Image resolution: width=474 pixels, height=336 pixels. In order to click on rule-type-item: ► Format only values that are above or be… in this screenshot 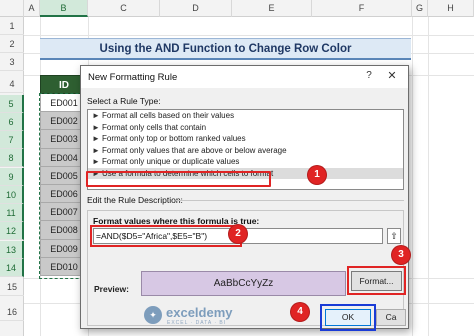, I will do `click(245, 151)`.